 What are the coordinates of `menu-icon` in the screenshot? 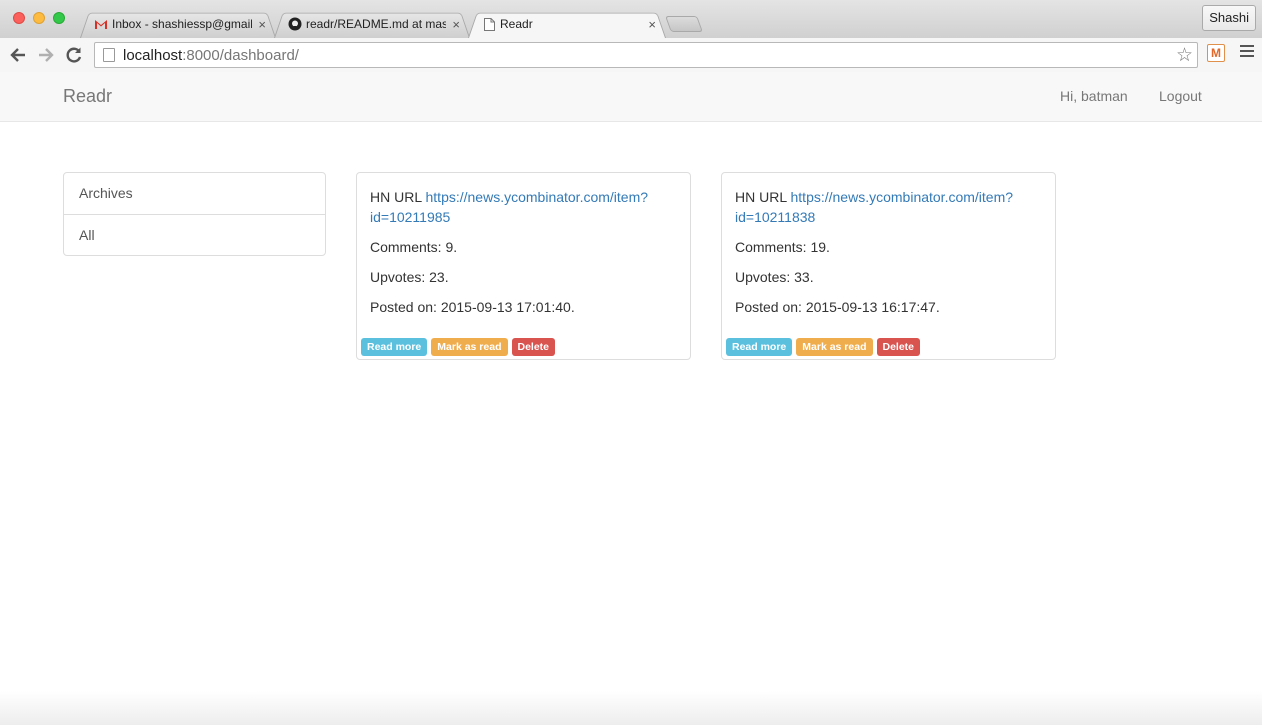 It's located at (1247, 52).